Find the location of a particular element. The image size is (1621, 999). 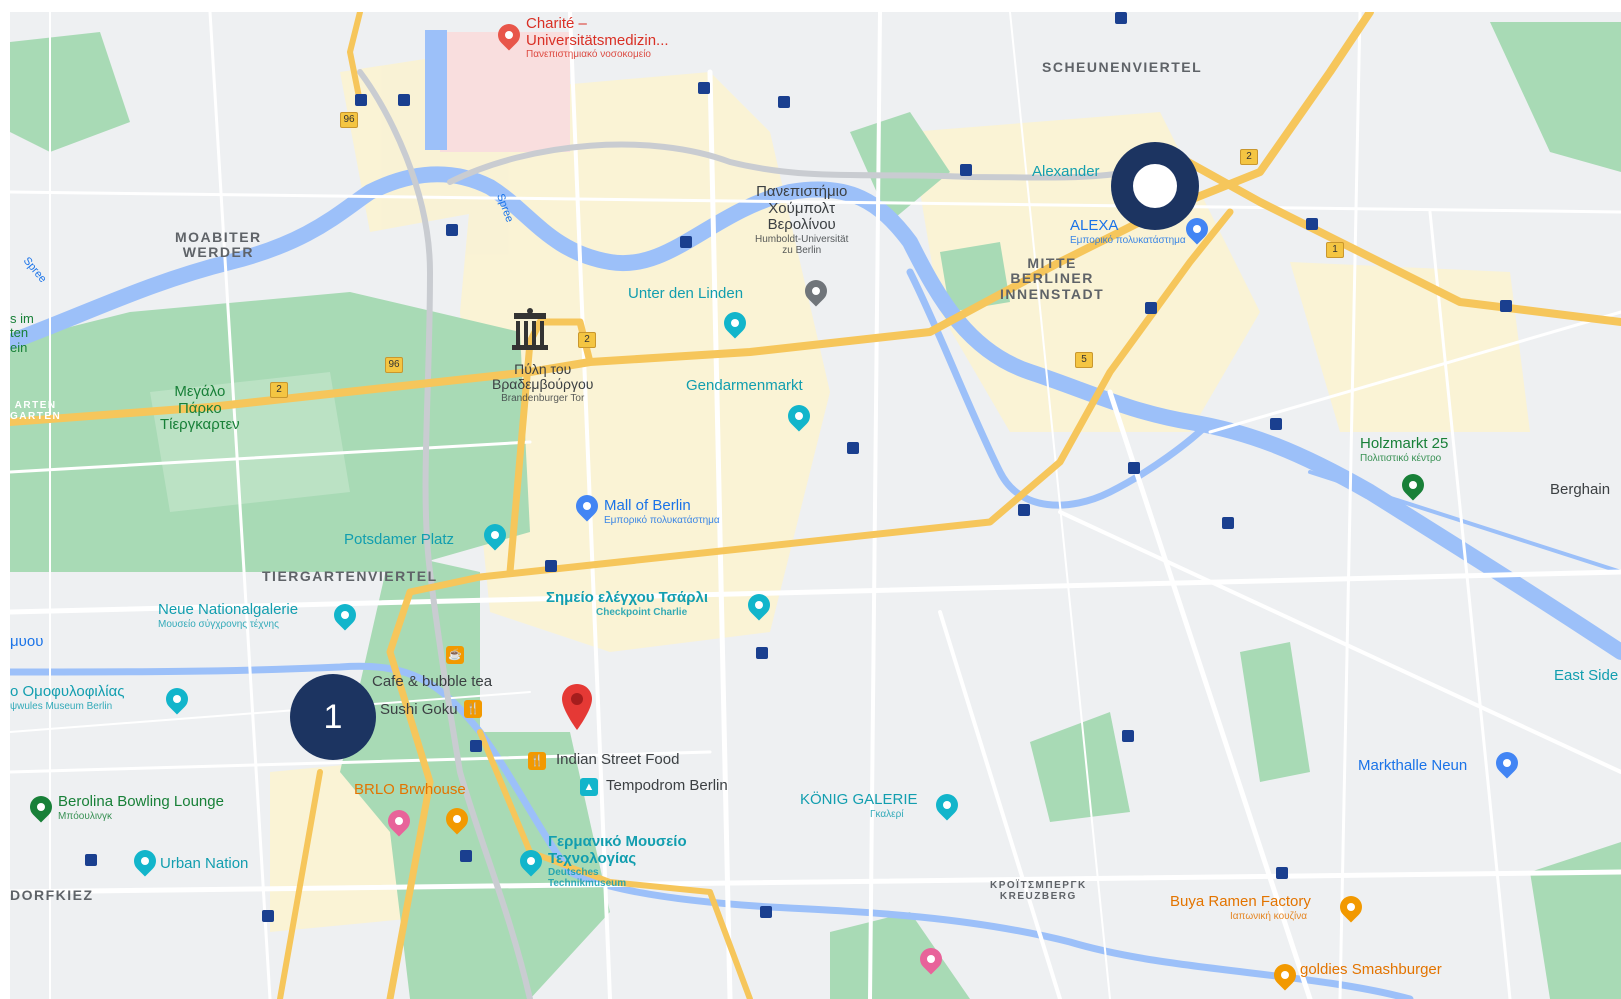

place-label-potsdamer-platz: Potsdamer Platz is located at coordinates (399, 540).